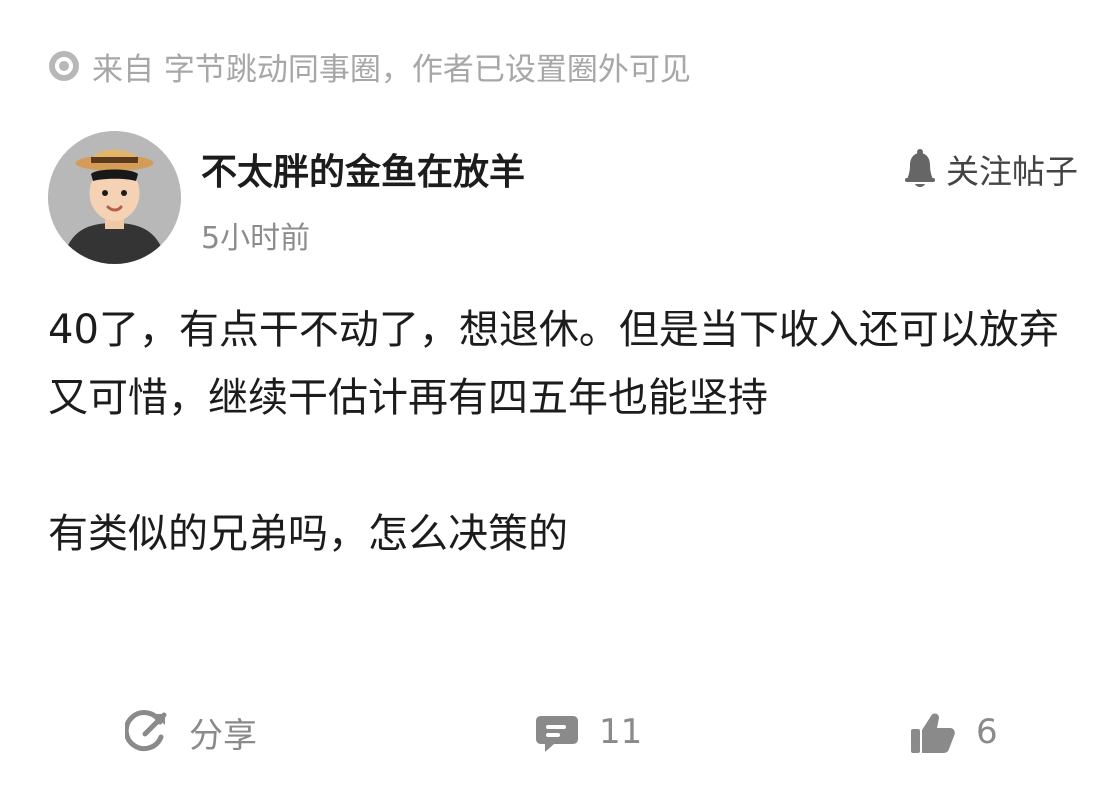  Describe the element at coordinates (363, 169) in the screenshot. I see `author-name: 不太胖的金鱼在放羊` at that location.